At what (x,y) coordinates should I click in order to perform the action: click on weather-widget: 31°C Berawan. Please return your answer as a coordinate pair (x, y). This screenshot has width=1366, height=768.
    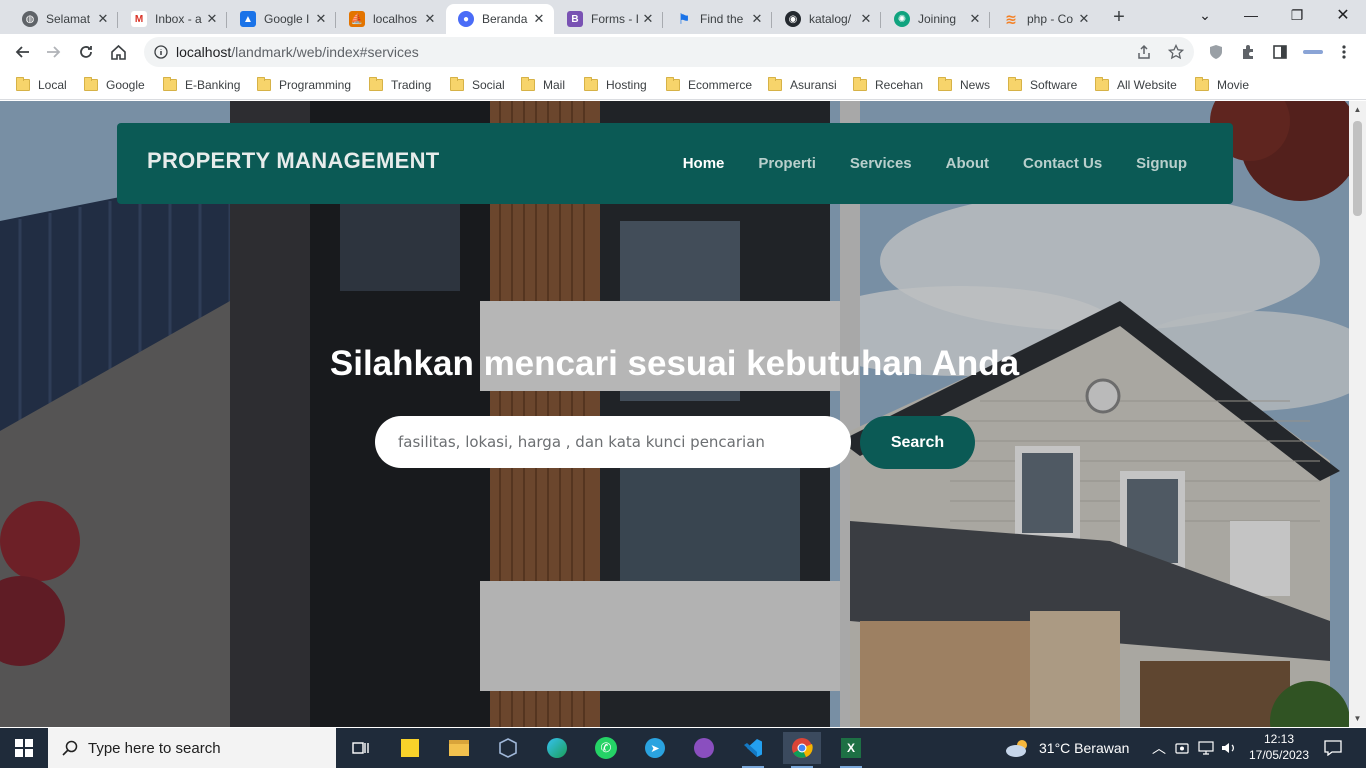
    Looking at the image, I should click on (1067, 748).